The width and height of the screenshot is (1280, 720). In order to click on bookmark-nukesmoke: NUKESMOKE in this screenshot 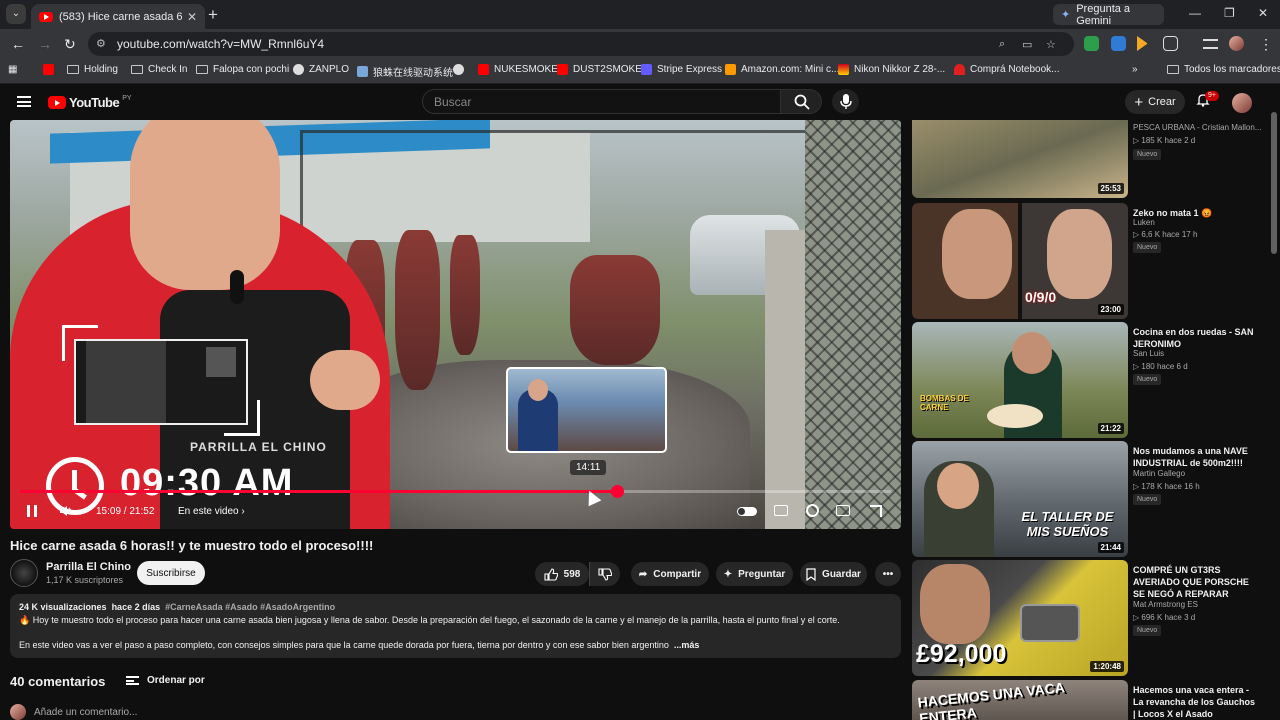, I will do `click(518, 69)`.